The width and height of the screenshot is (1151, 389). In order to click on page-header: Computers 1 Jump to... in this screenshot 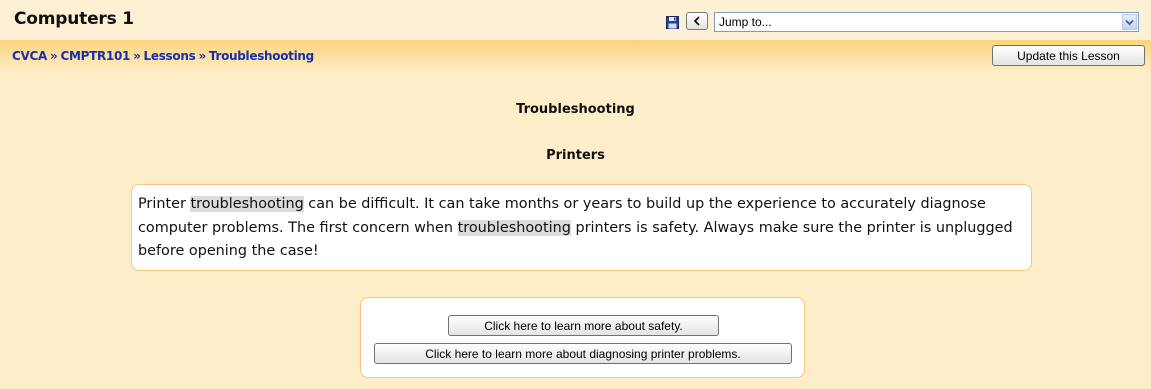, I will do `click(575, 20)`.